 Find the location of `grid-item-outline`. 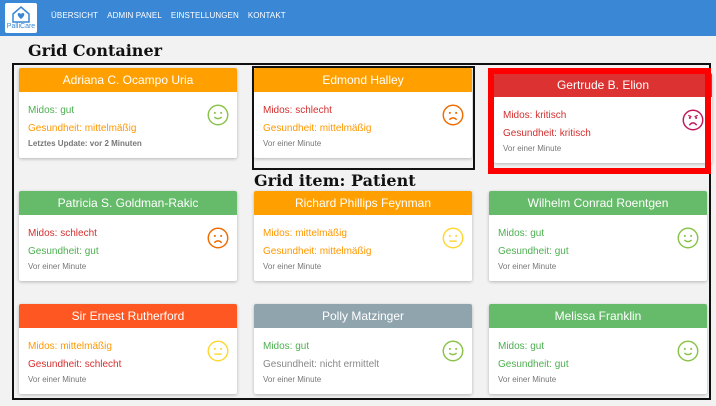

grid-item-outline is located at coordinates (363, 118).